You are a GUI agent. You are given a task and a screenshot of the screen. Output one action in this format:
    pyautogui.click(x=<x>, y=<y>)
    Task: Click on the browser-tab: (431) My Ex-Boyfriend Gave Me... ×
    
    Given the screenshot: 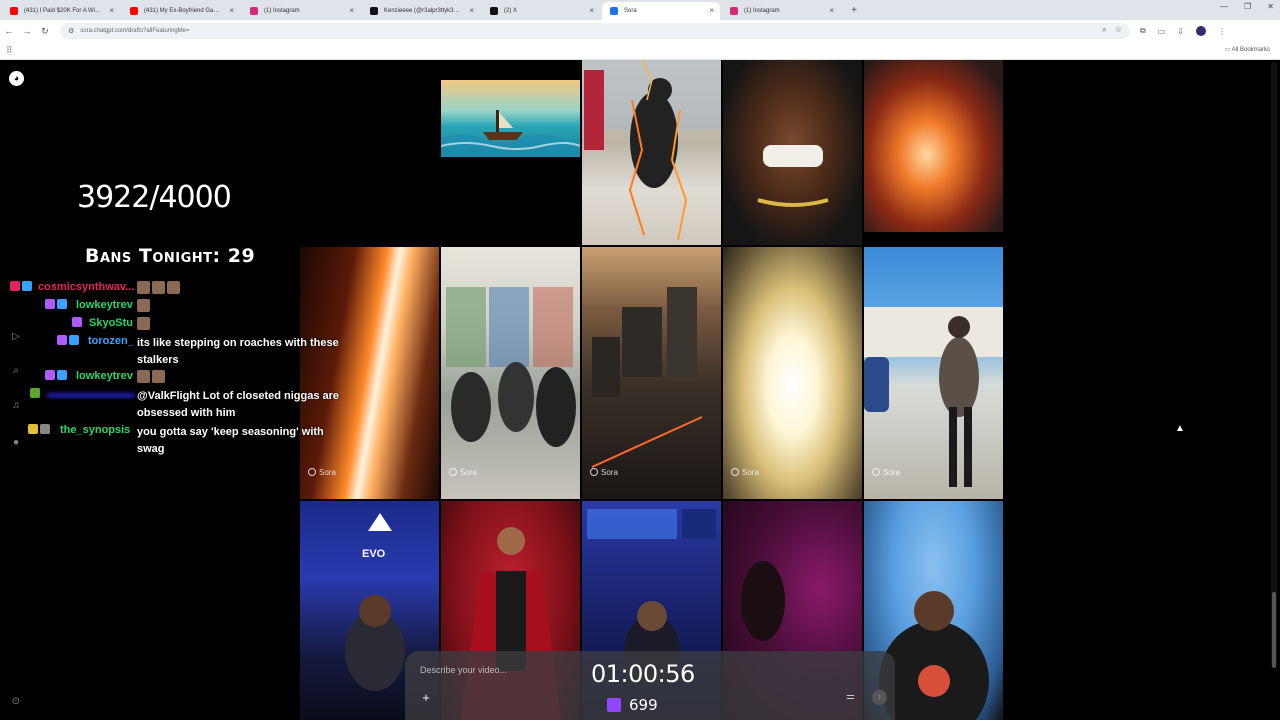 What is the action you would take?
    pyautogui.click(x=181, y=11)
    